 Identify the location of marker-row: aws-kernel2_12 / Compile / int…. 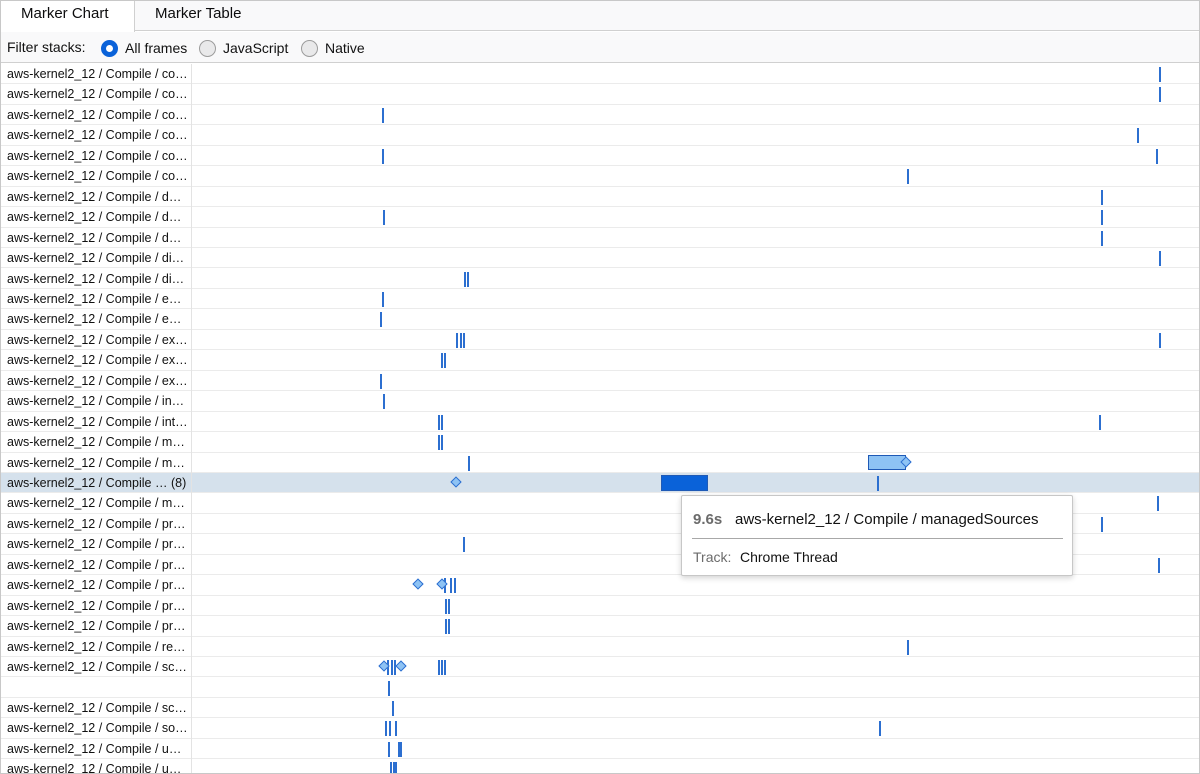
(600, 422).